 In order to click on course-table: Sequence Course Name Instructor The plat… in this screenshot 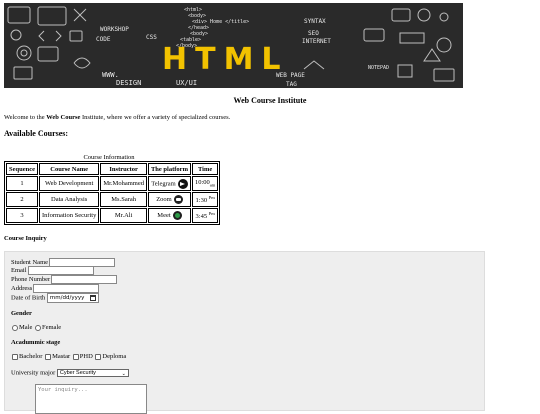, I will do `click(112, 193)`.